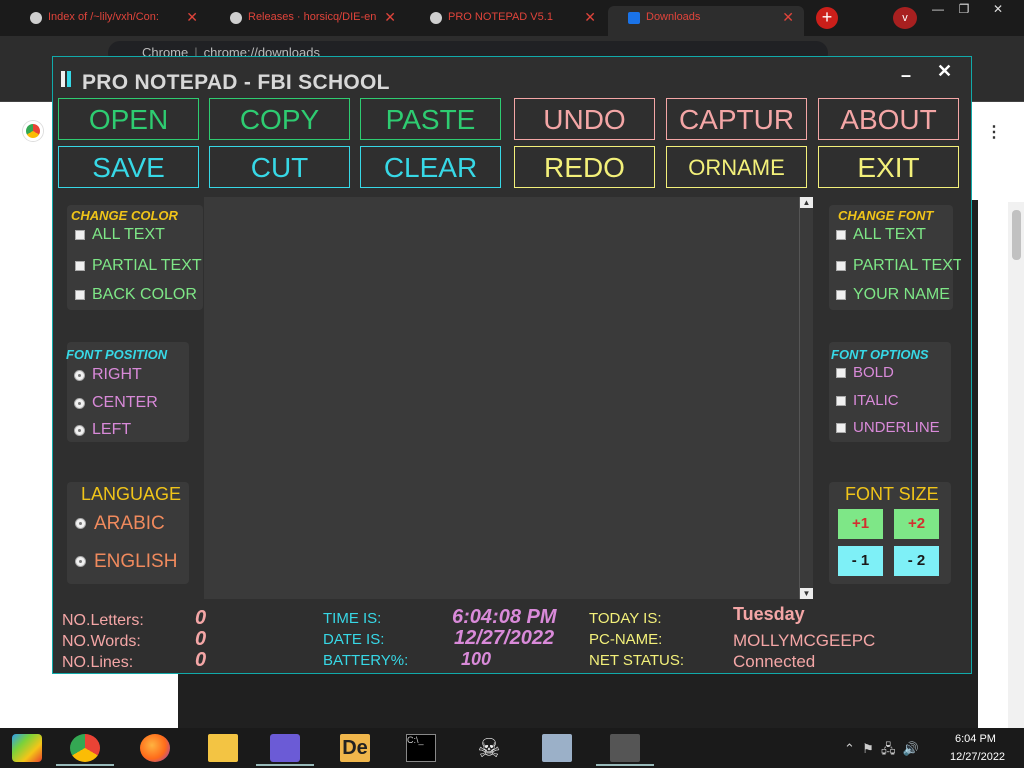 This screenshot has height=768, width=1024. I want to click on taskbar-skull-app: ☠, so click(489, 748).